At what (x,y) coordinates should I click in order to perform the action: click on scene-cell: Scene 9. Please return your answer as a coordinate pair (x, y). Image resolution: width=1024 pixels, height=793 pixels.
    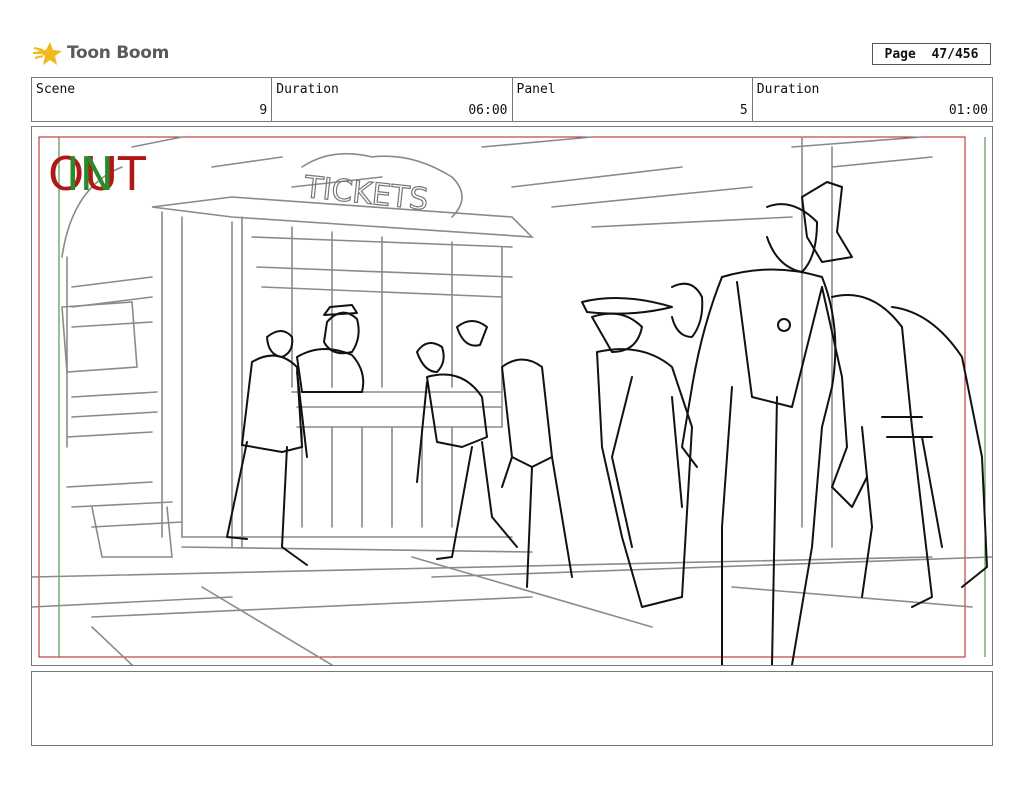
    Looking at the image, I should click on (152, 99).